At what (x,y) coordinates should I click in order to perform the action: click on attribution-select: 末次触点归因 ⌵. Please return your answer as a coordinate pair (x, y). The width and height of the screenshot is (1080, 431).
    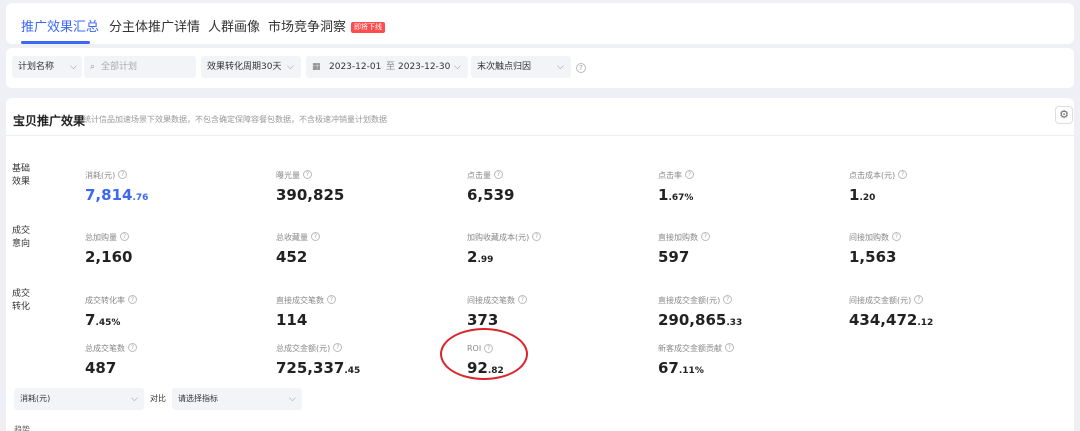
    Looking at the image, I should click on (521, 67).